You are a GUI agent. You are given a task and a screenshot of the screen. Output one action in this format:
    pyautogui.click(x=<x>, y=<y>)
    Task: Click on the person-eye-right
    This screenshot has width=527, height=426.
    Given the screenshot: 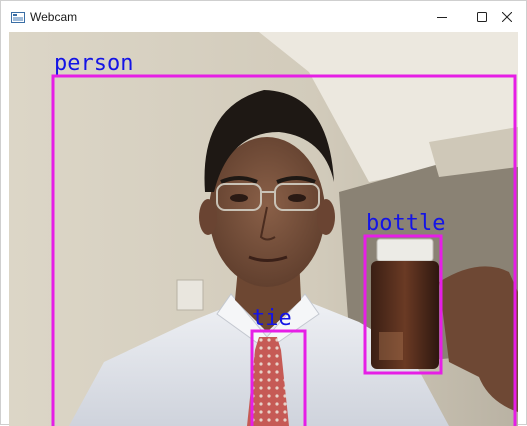 What is the action you would take?
    pyautogui.click(x=297, y=198)
    